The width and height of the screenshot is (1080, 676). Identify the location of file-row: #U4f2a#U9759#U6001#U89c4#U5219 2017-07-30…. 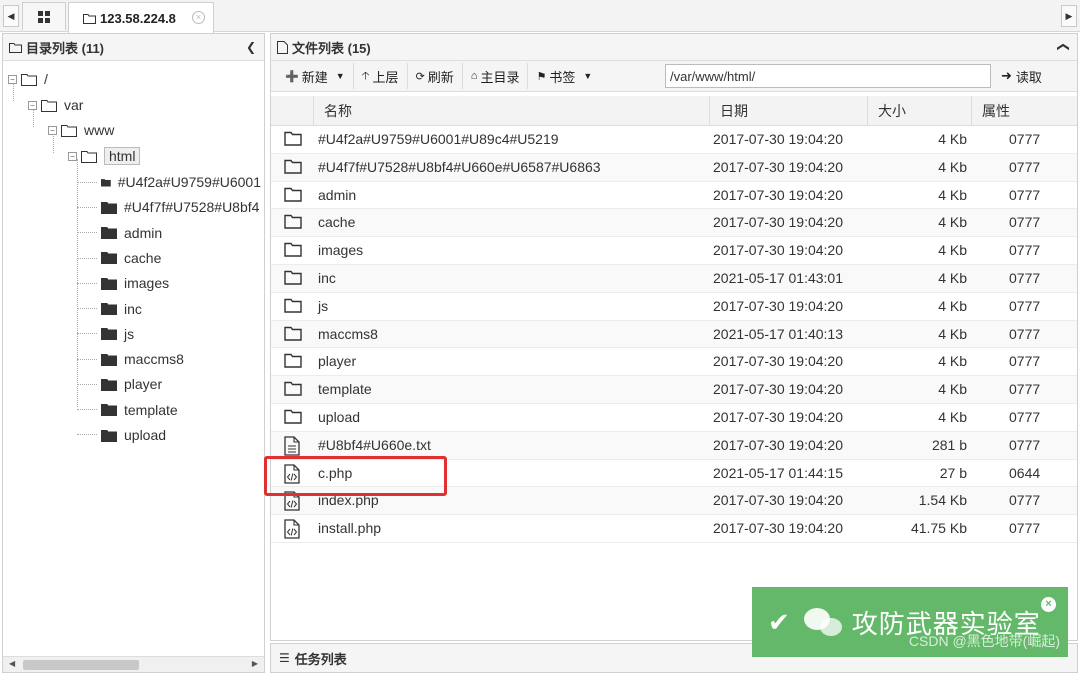
(674, 140).